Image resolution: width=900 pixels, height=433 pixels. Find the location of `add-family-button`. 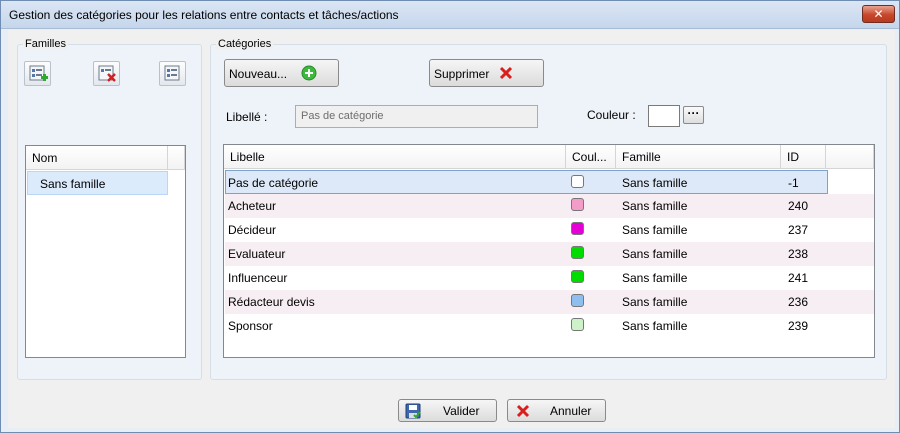

add-family-button is located at coordinates (37, 73).